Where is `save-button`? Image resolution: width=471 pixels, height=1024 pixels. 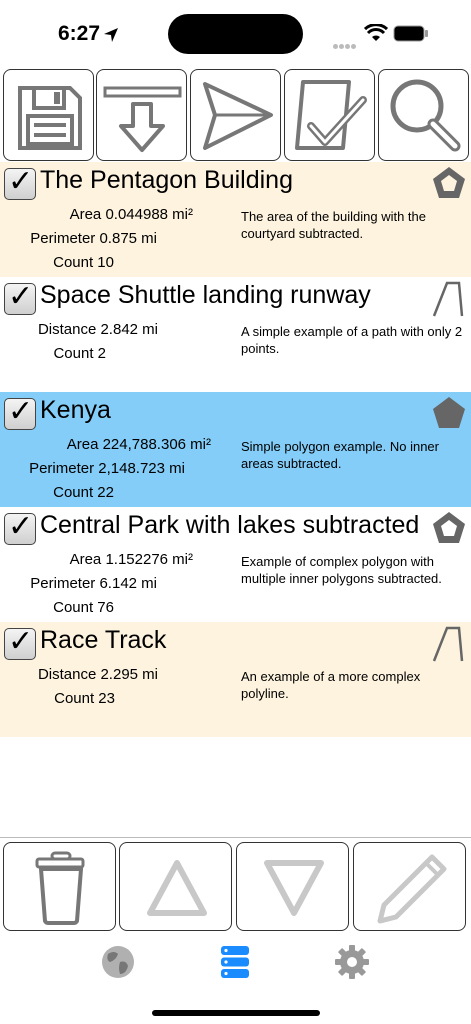 save-button is located at coordinates (48, 115).